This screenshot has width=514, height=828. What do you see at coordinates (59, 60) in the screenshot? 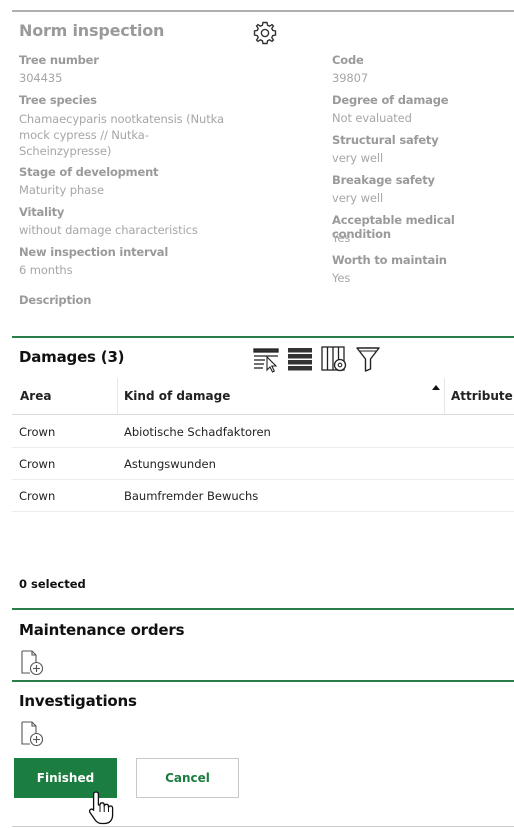
I see `tree-number-label: Tree number` at bounding box center [59, 60].